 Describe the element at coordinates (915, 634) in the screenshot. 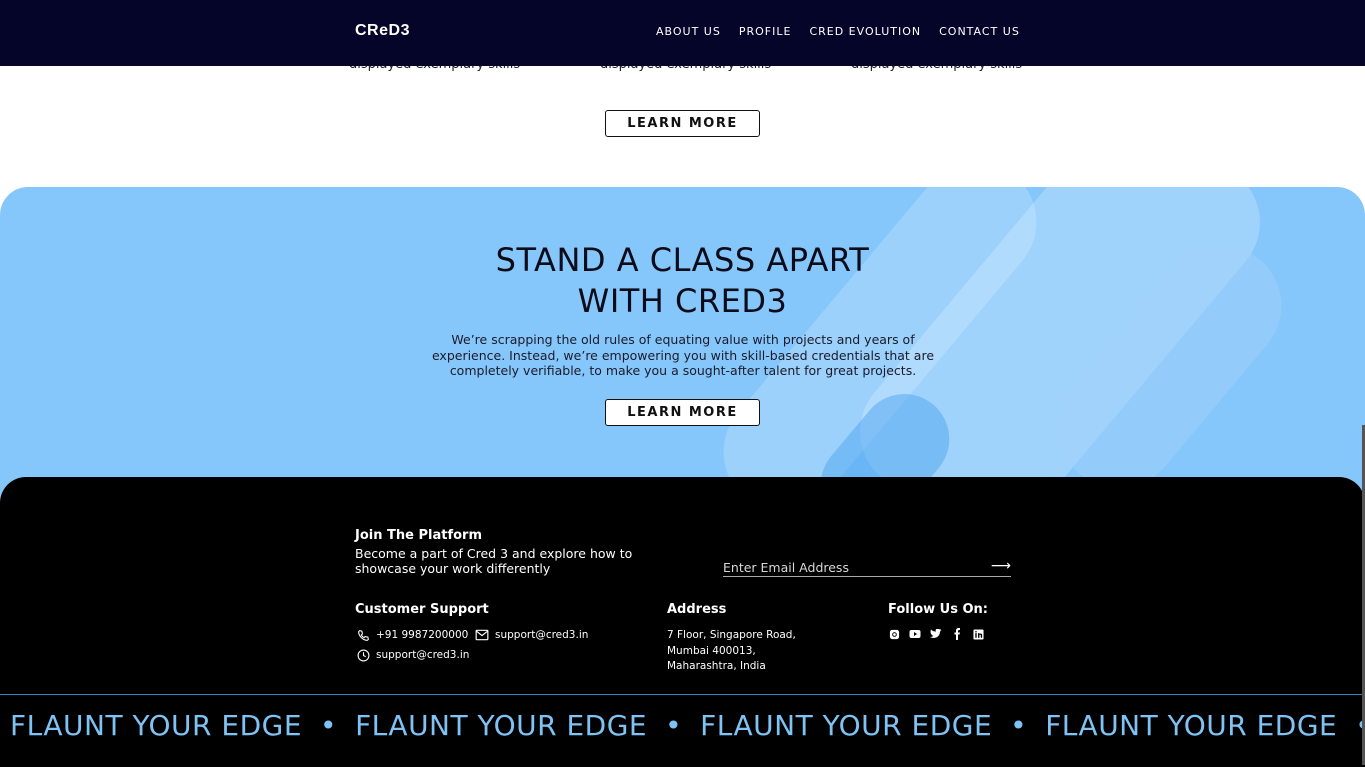

I see `youtube-icon` at that location.